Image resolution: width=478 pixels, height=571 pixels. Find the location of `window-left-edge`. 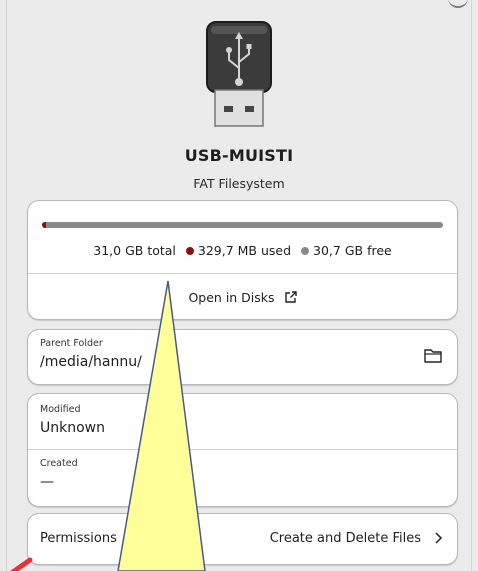

window-left-edge is located at coordinates (6, 285).